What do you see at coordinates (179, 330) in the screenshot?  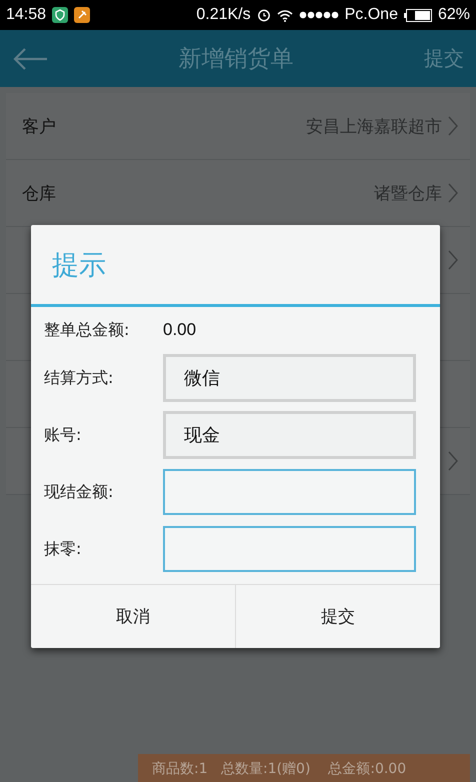 I see `amount-value: 0.00` at bounding box center [179, 330].